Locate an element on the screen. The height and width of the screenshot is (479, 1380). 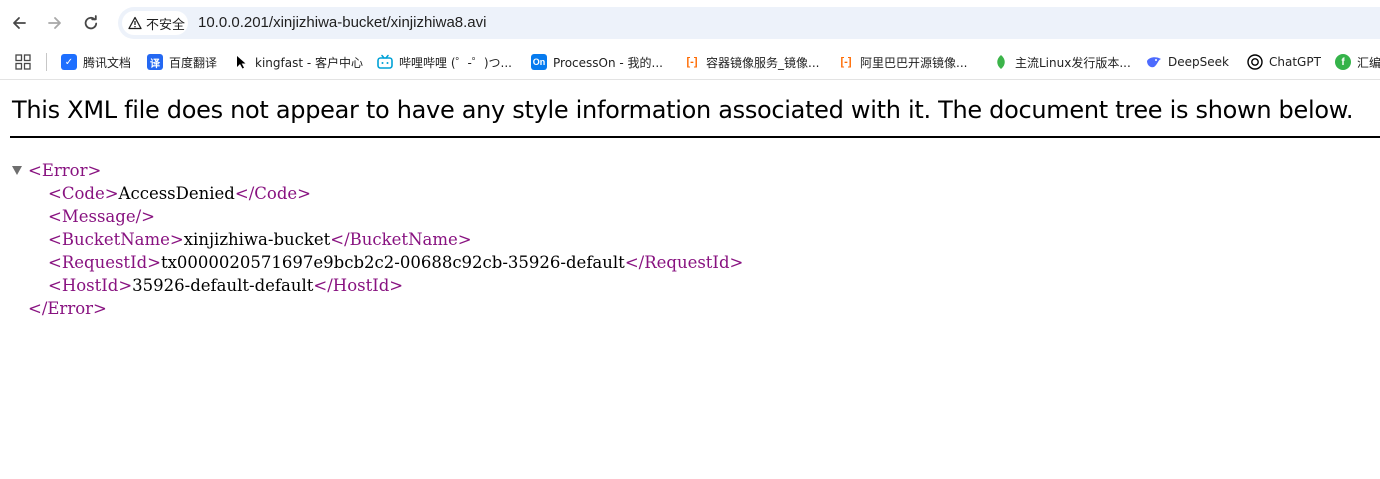
reload-button is located at coordinates (91, 23).